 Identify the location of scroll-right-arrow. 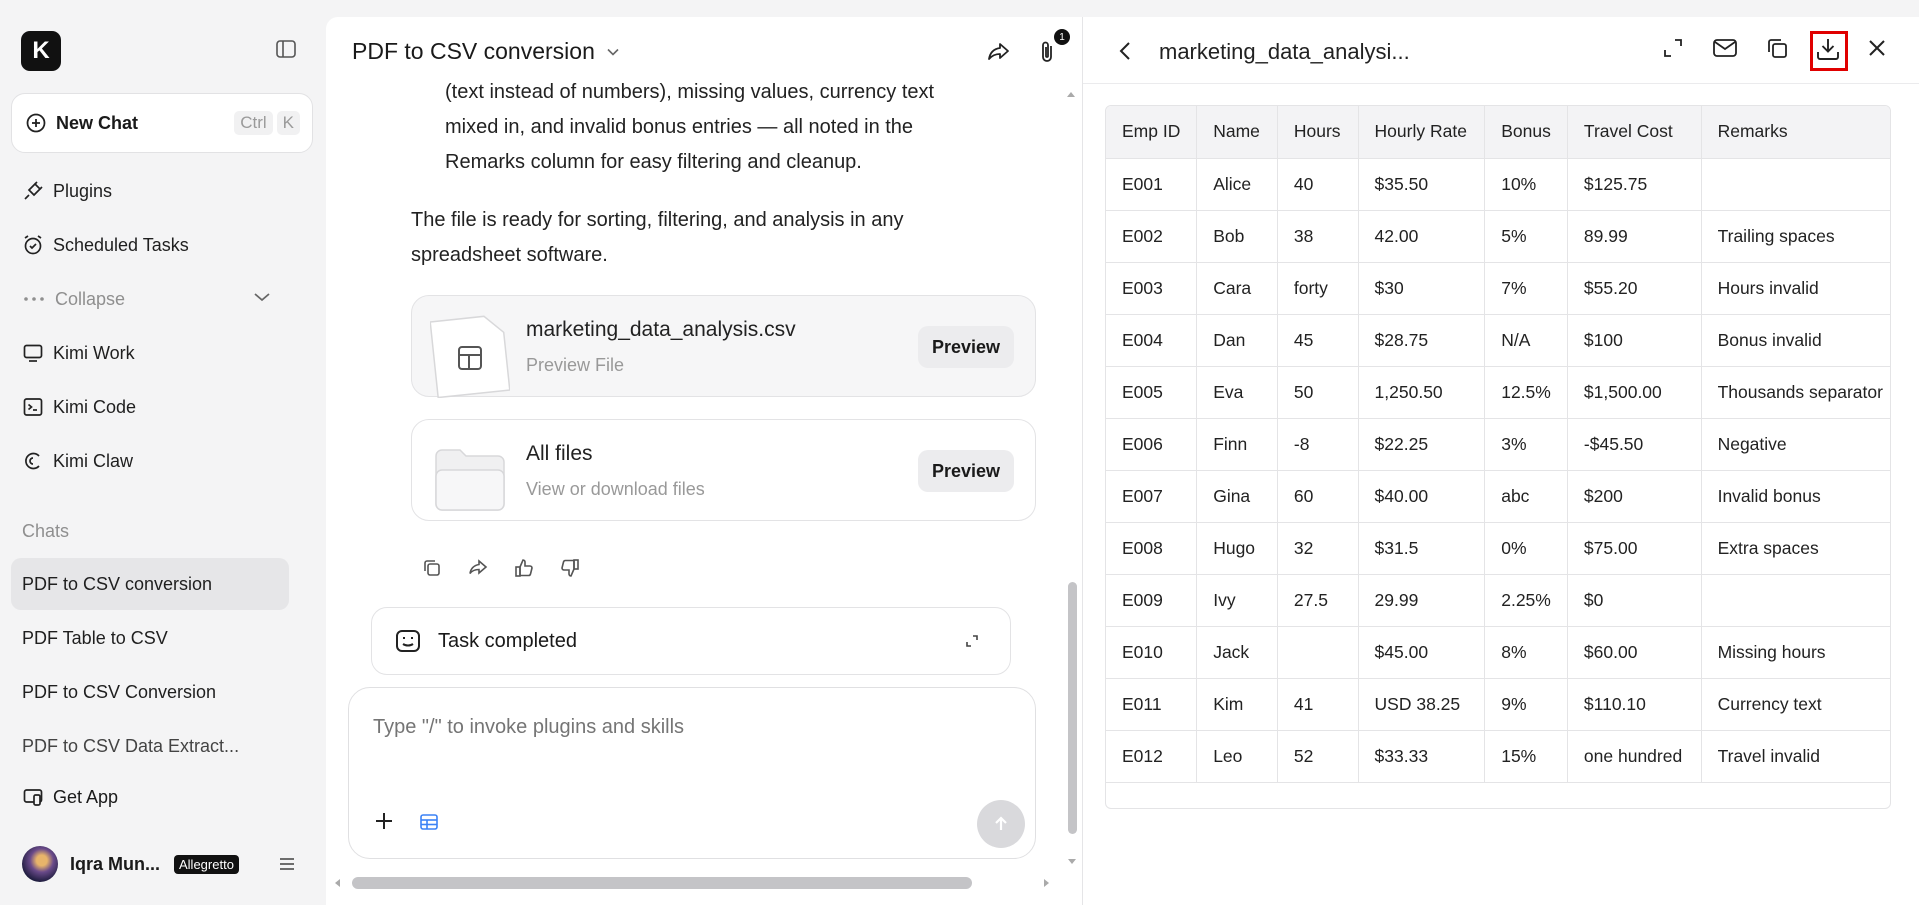
(1047, 883).